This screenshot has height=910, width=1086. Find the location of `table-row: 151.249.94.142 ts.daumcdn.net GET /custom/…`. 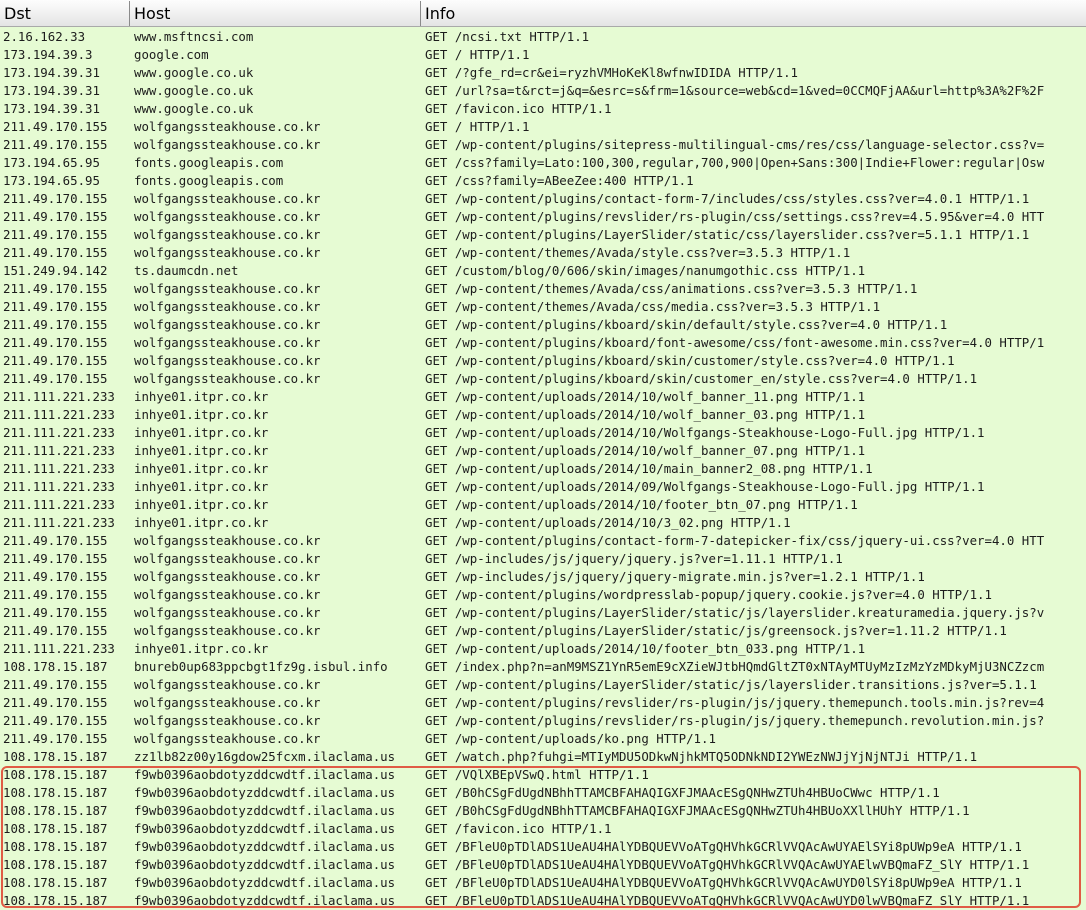

table-row: 151.249.94.142 ts.daumcdn.net GET /custom/… is located at coordinates (543, 271).